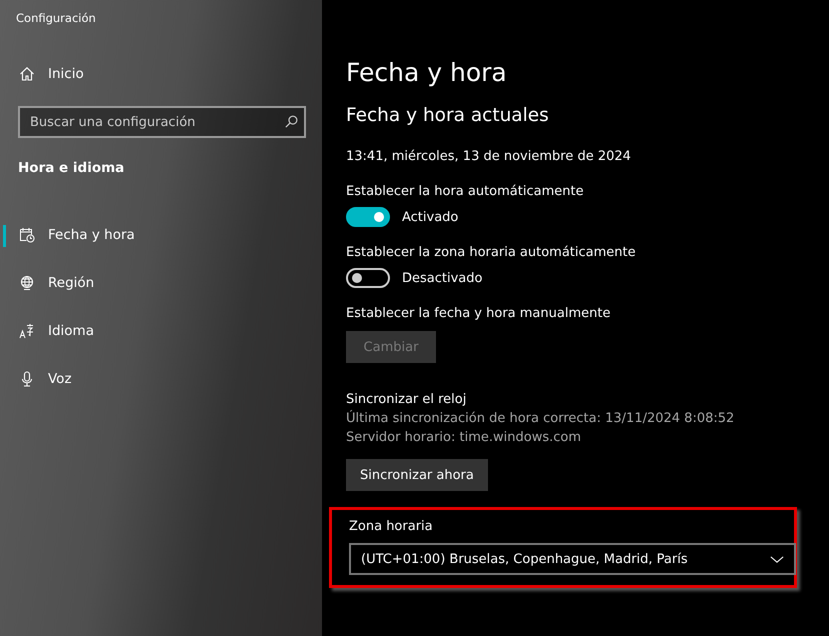  I want to click on toggle-state: Activado, so click(430, 217).